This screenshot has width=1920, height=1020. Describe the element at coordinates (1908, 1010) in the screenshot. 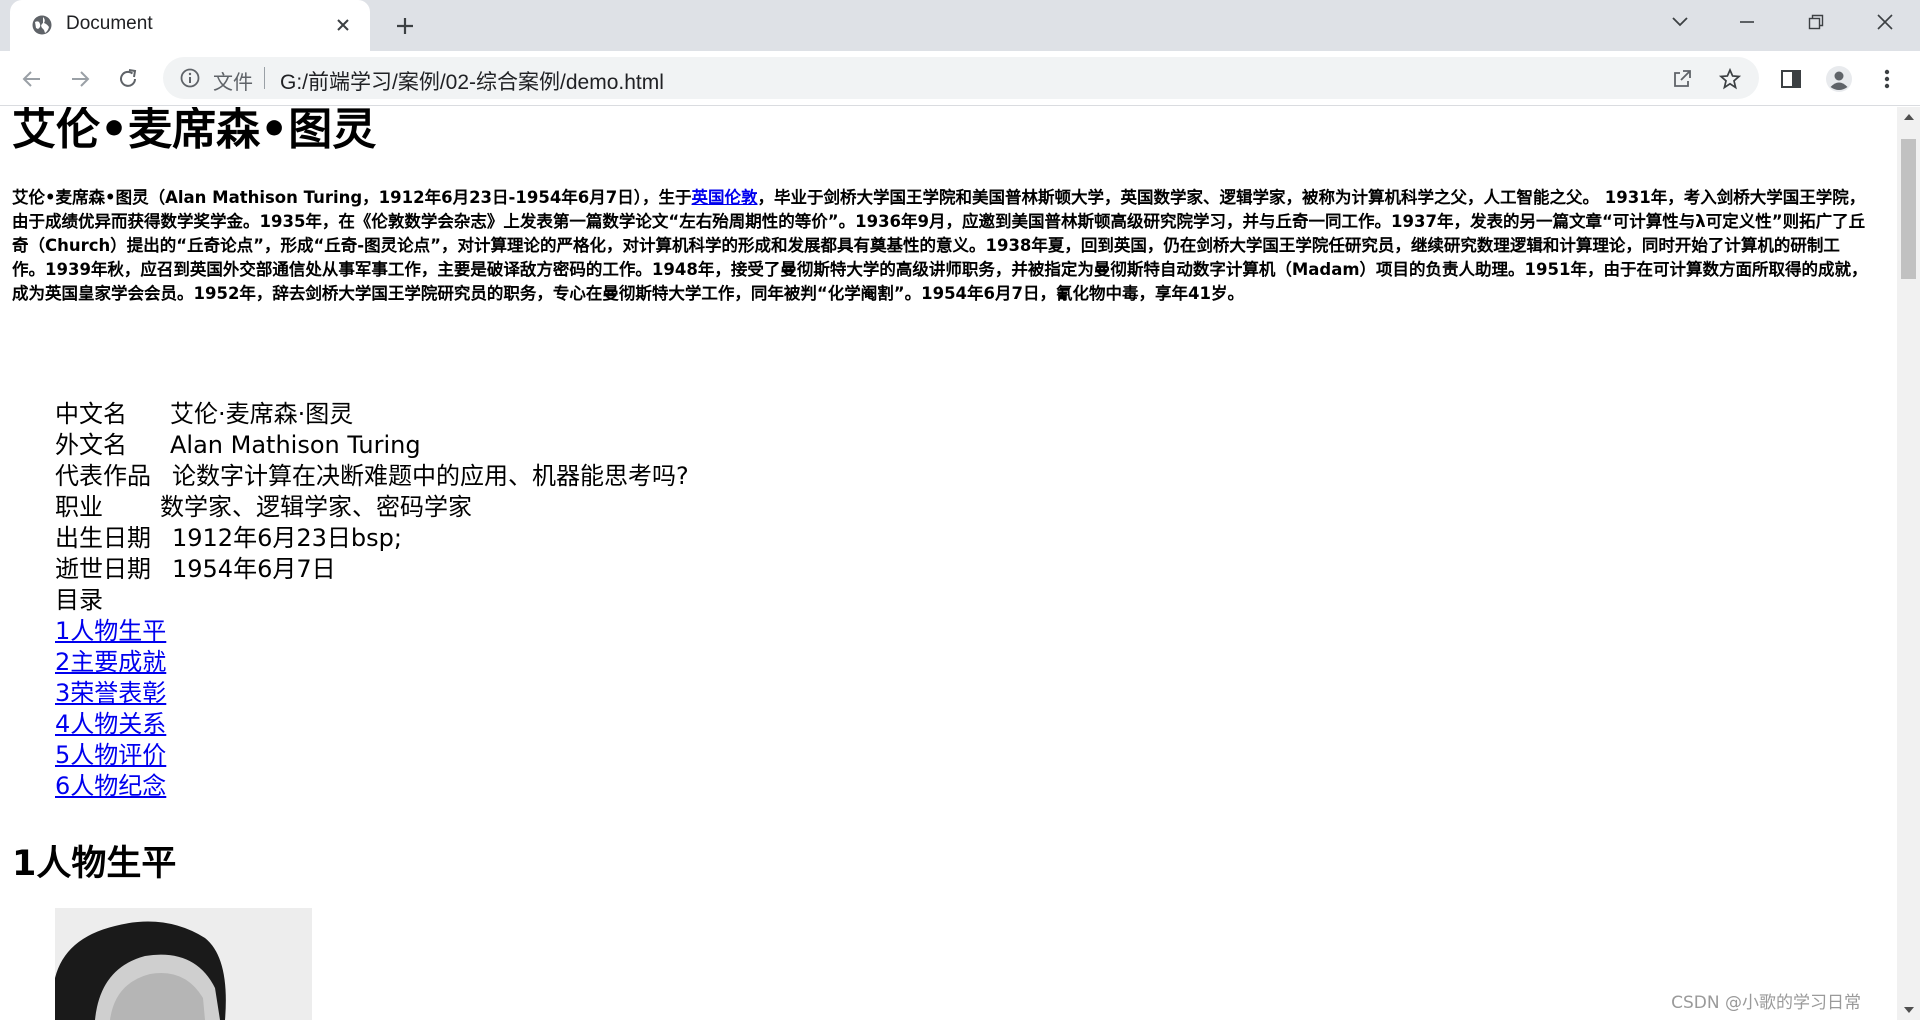

I see `scroll-down-arrow-icon` at that location.